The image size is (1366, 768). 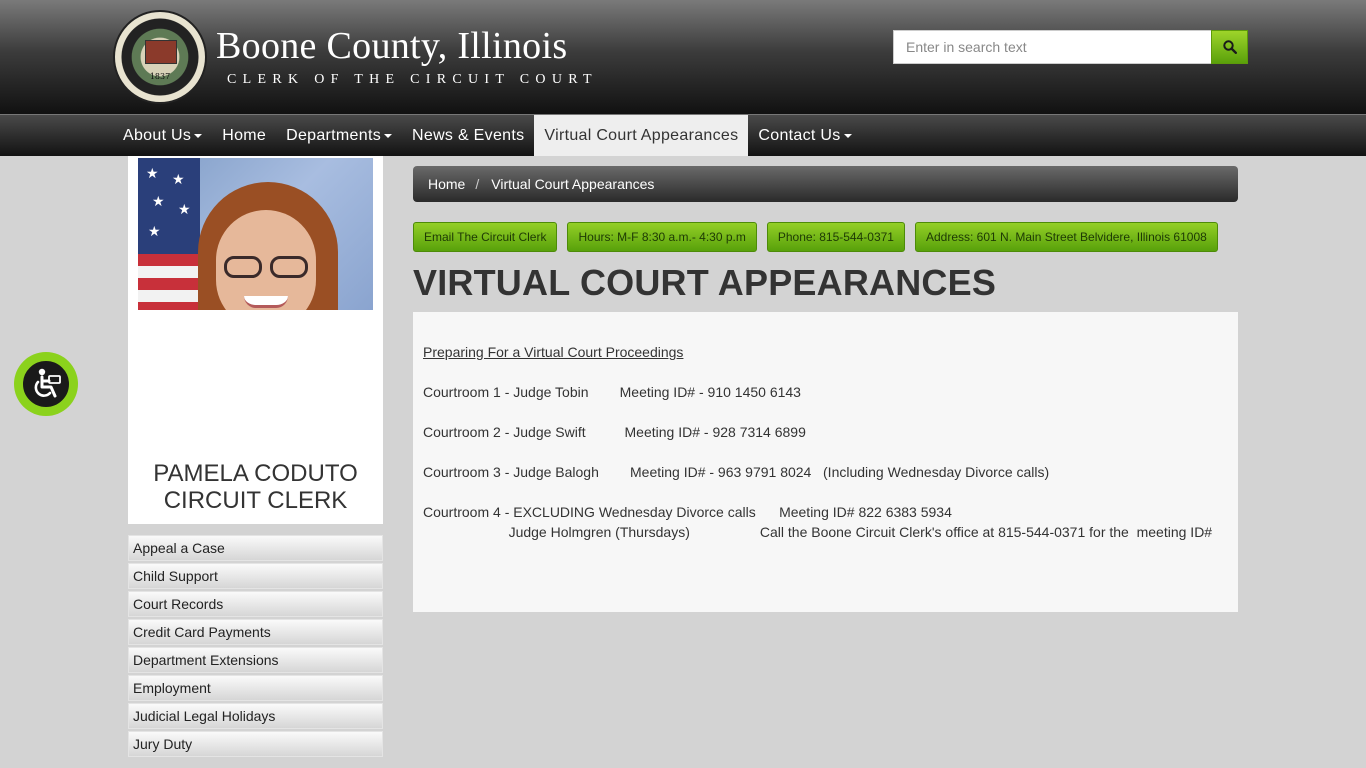 I want to click on seal-building-graphic, so click(x=161, y=52).